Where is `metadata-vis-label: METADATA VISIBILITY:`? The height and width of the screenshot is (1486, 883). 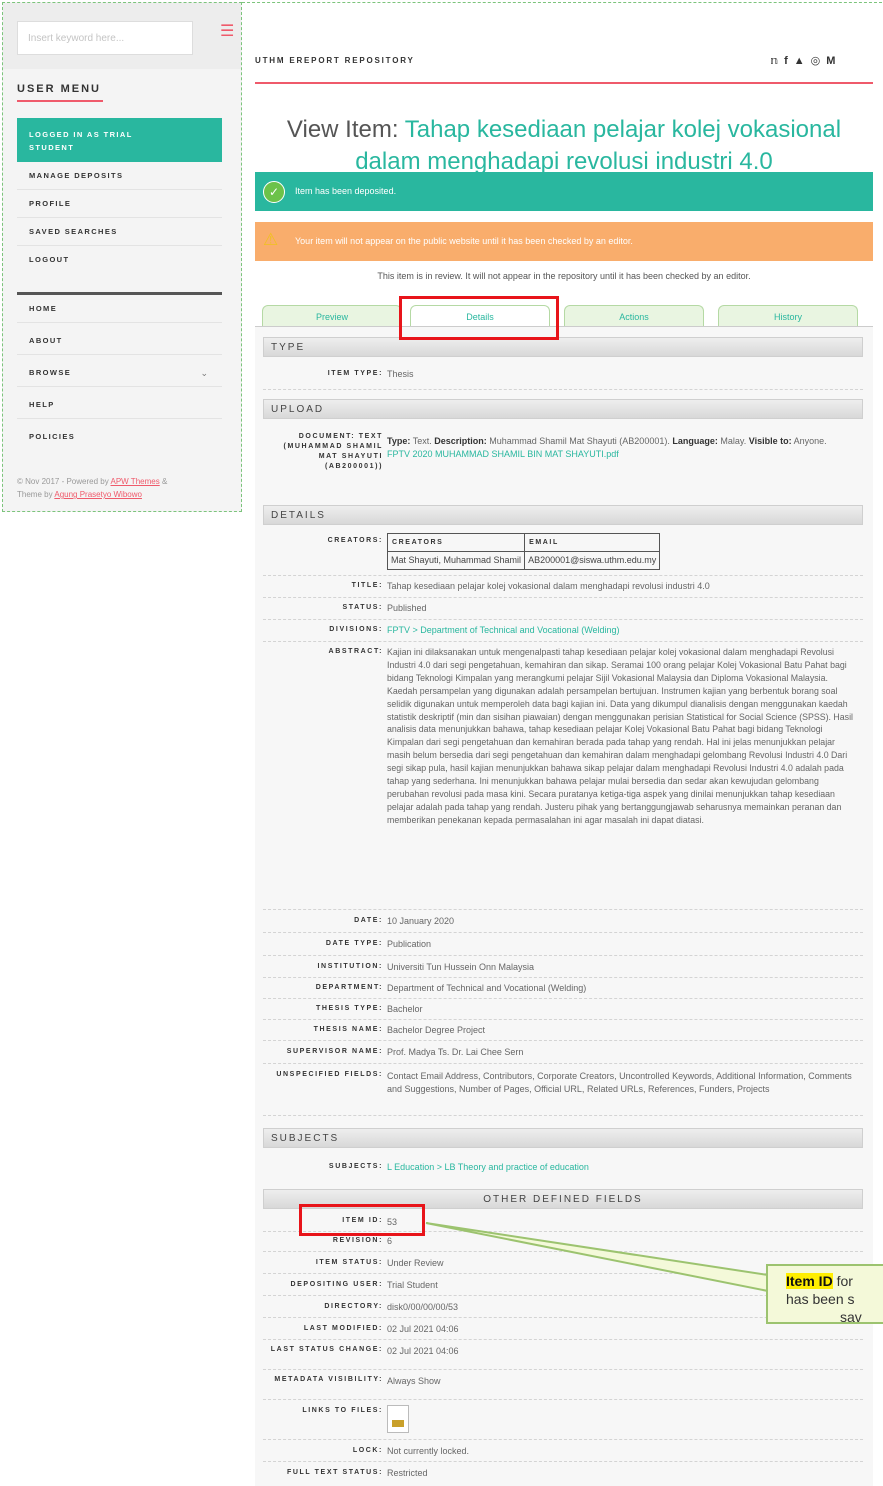 metadata-vis-label: METADATA VISIBILITY: is located at coordinates (328, 1379).